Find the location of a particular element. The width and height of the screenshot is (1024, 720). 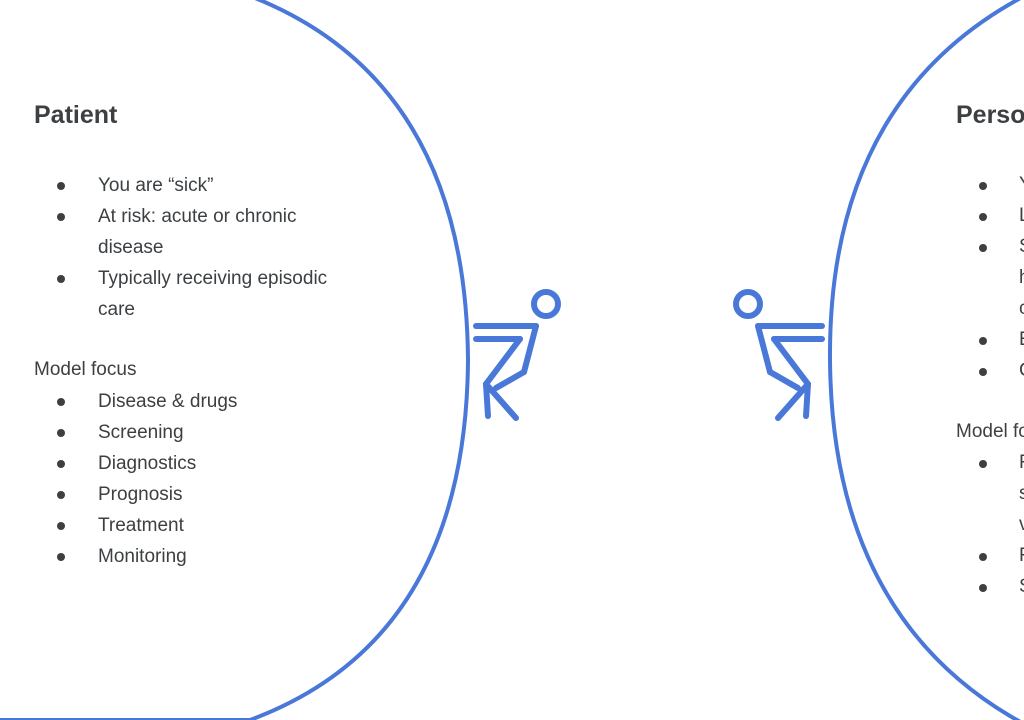

text-fragment: E is located at coordinates (1021, 340).